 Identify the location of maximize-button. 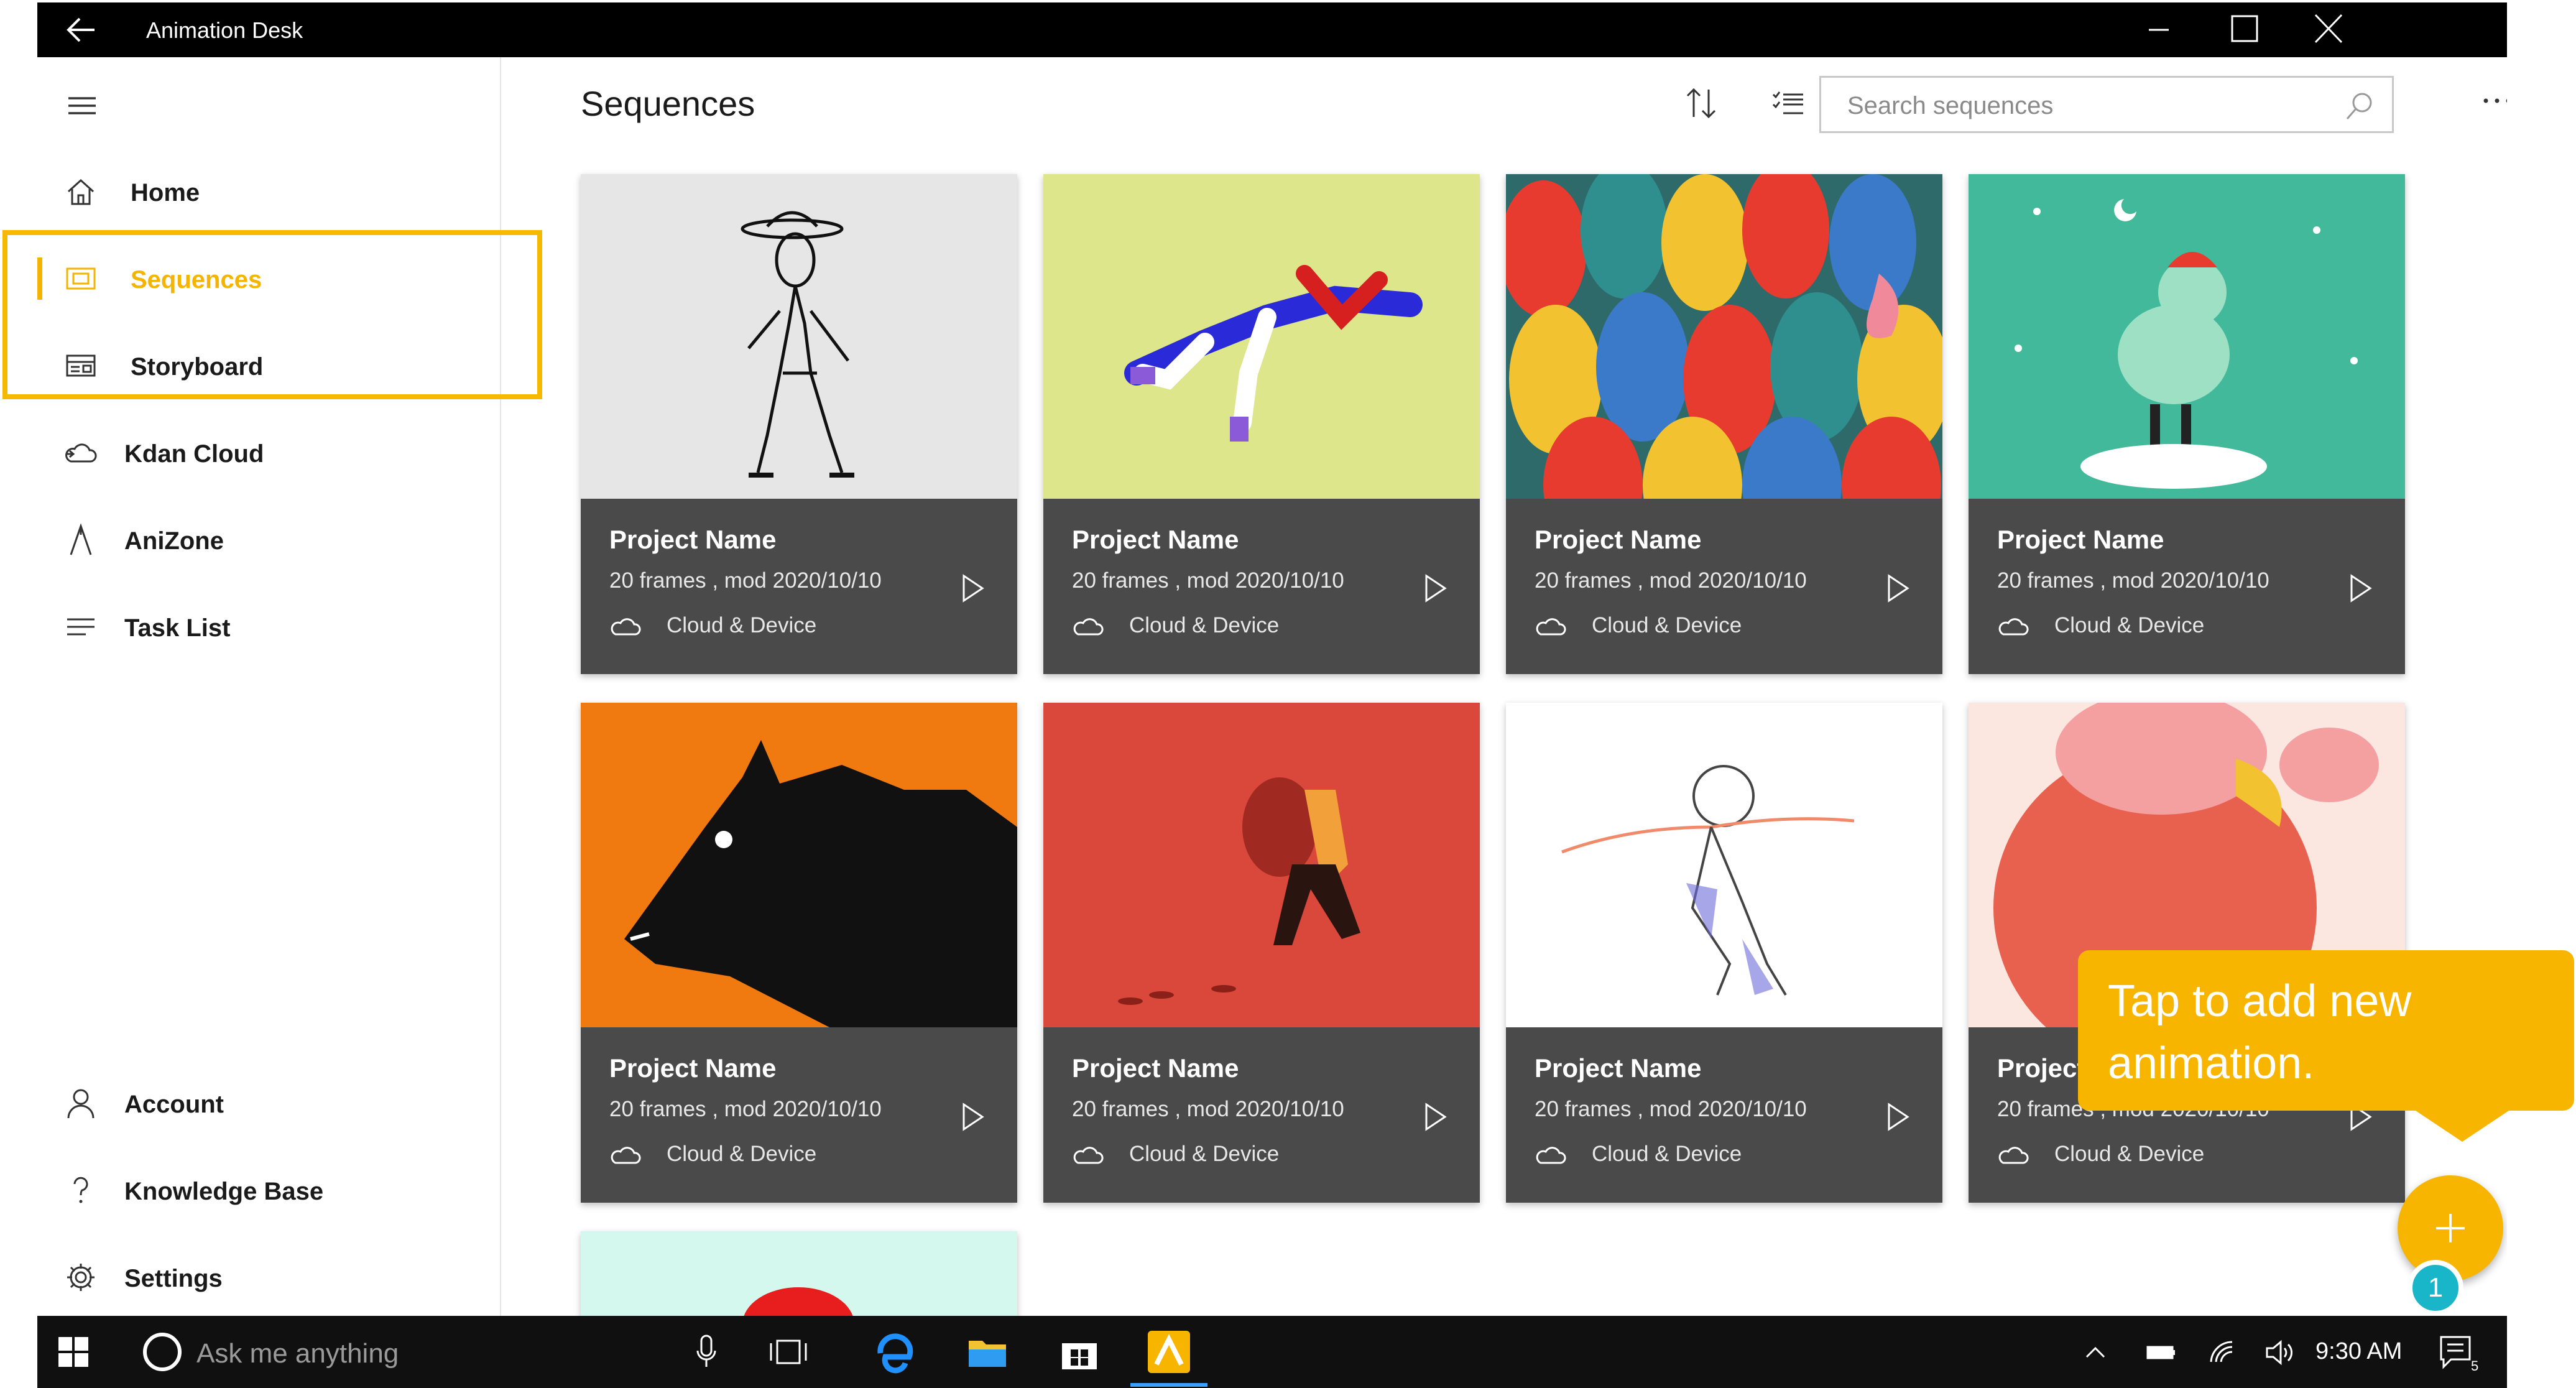
(2243, 30).